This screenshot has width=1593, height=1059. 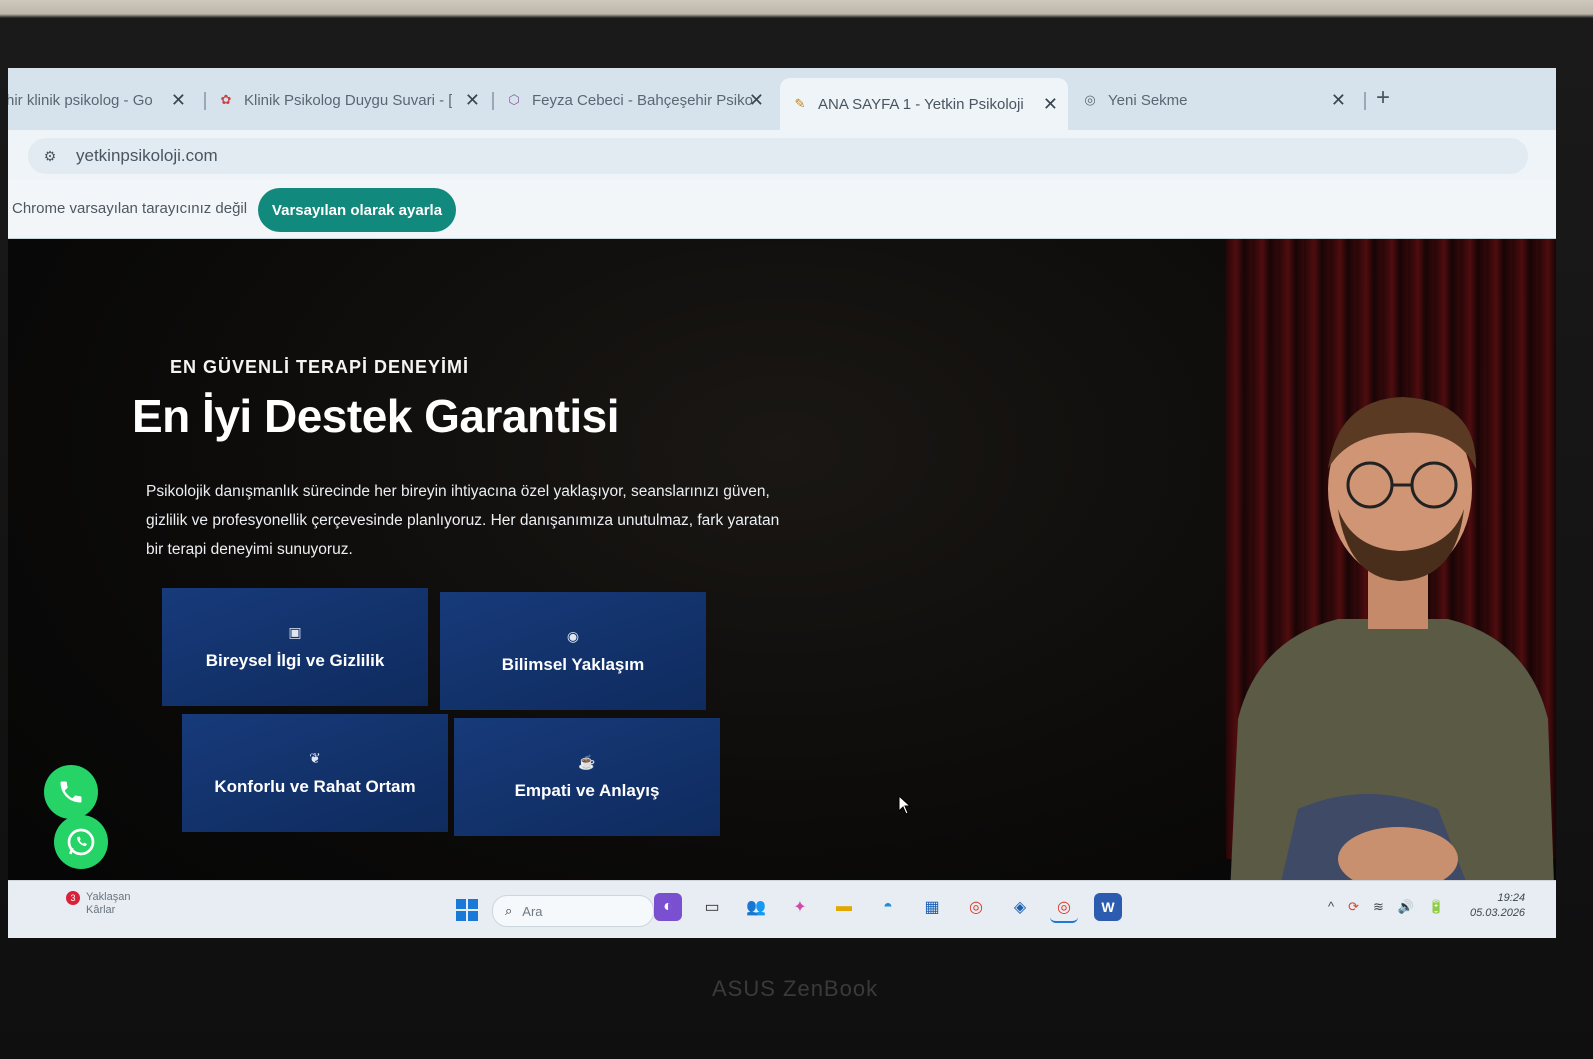 I want to click on site-favicon-icon: ✎, so click(x=800, y=103).